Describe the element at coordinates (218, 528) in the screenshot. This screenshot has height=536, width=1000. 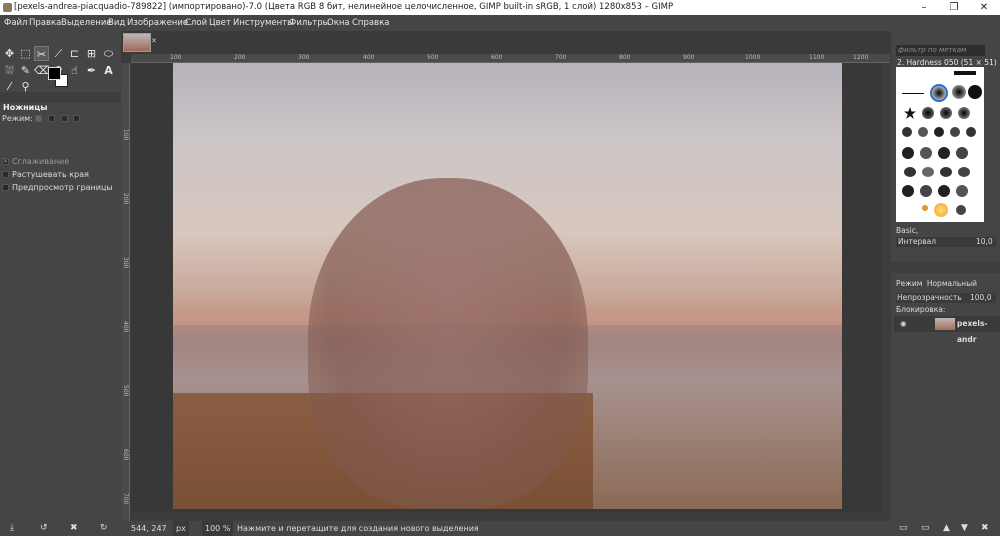
I see `zoom-select: 100 %` at that location.